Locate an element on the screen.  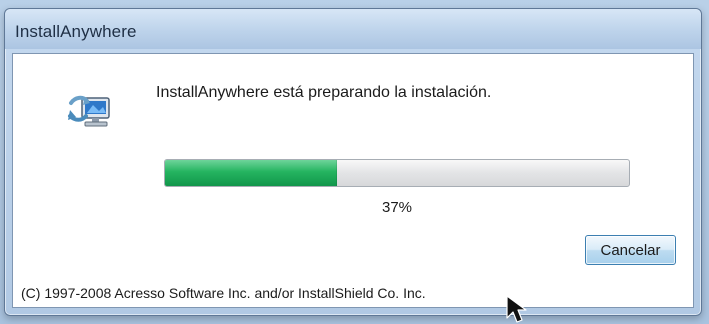
progress-percentage: 37% is located at coordinates (397, 207).